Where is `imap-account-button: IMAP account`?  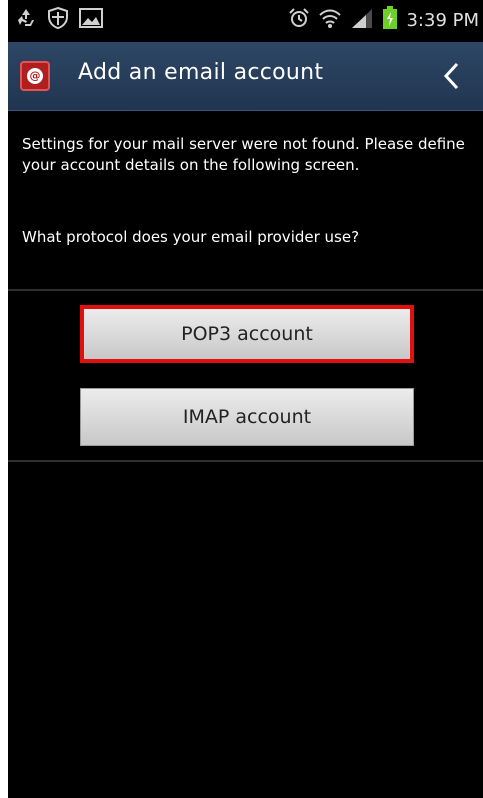
imap-account-button: IMAP account is located at coordinates (247, 417).